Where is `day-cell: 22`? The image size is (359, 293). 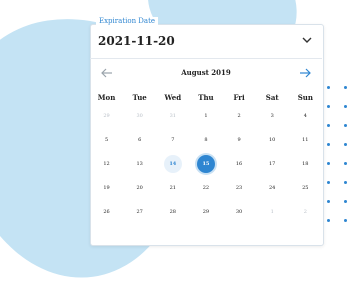 day-cell: 22 is located at coordinates (205, 188).